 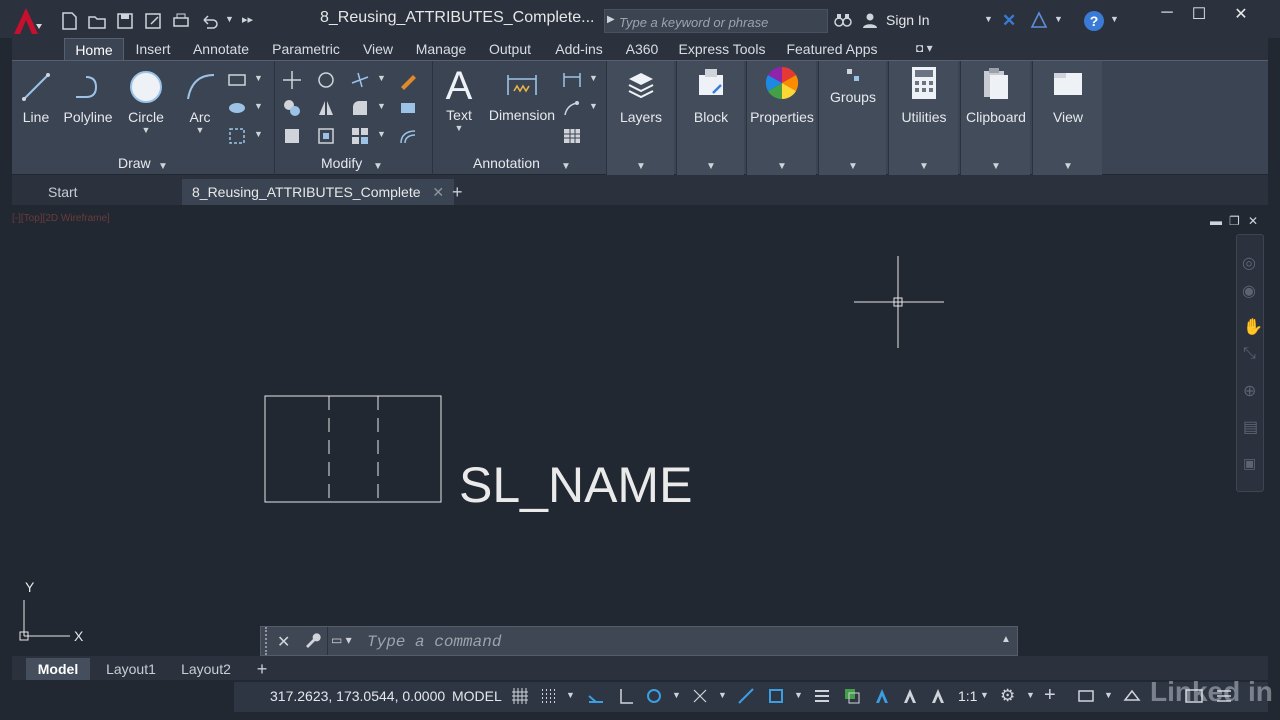 I want to click on tab-view: View, so click(x=378, y=49).